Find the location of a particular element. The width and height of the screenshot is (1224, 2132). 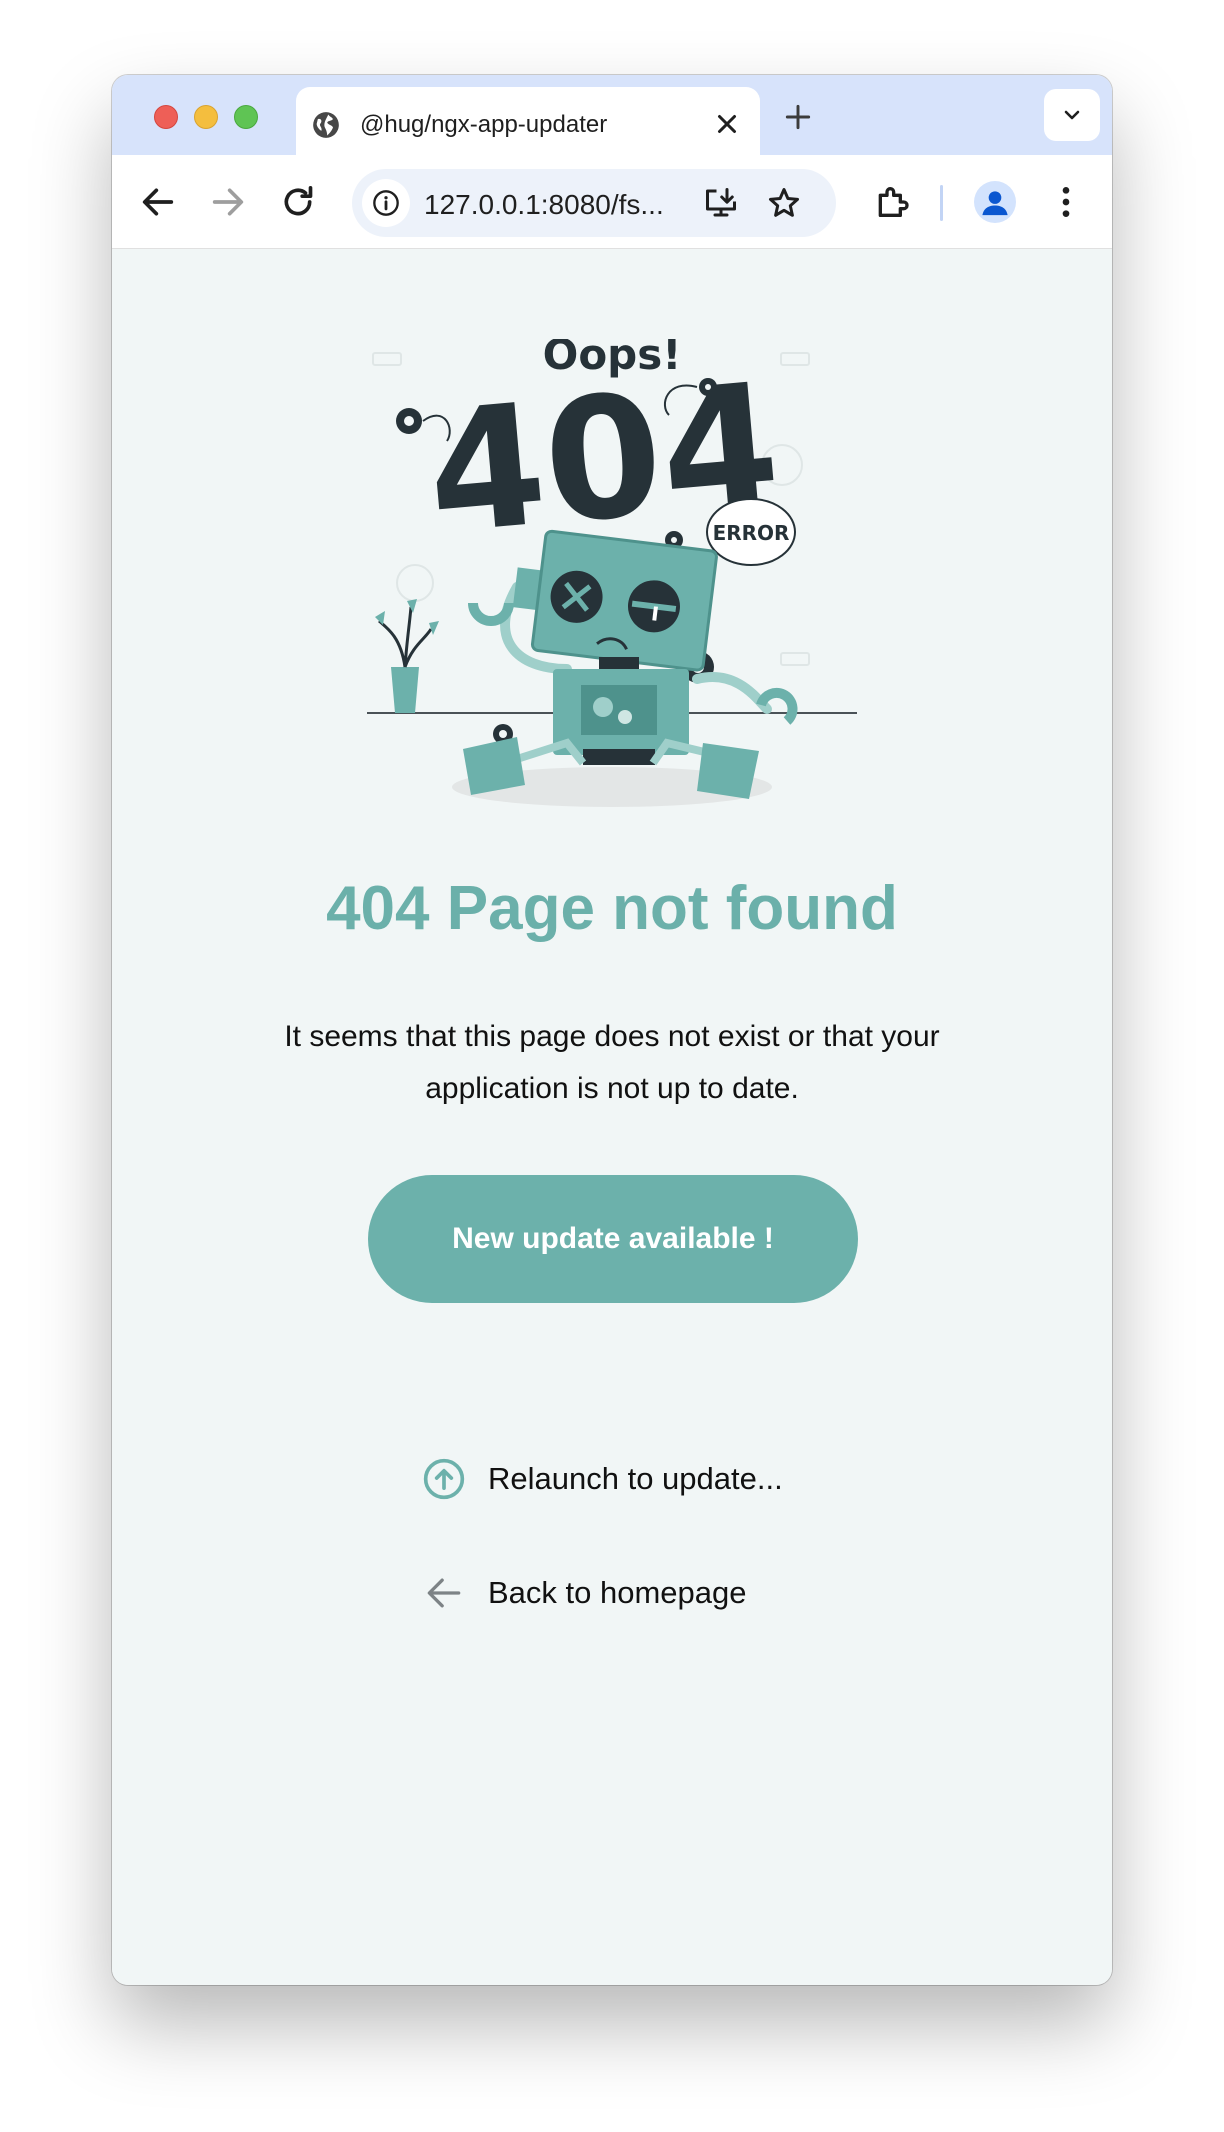

more-vert-icon is located at coordinates (1066, 202).